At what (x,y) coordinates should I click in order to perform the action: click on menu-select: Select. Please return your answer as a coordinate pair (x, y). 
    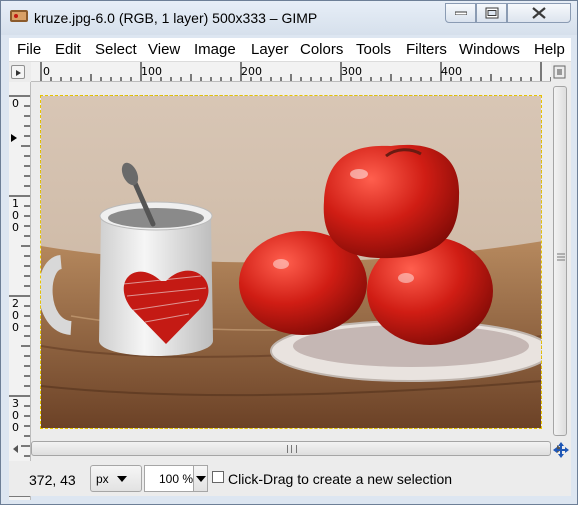
    Looking at the image, I should click on (116, 49).